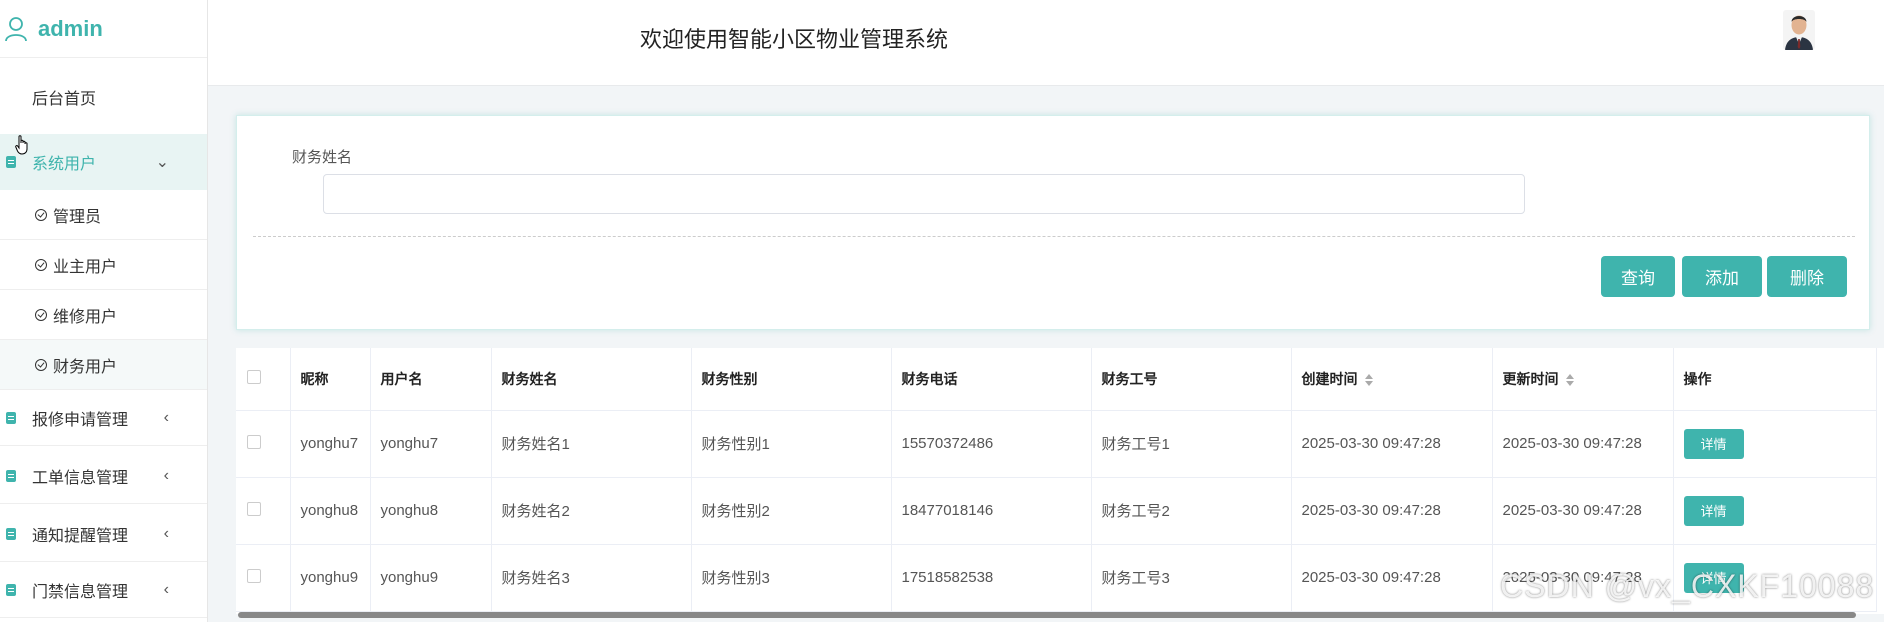 This screenshot has width=1884, height=622. Describe the element at coordinates (591, 578) in the screenshot. I see `table-cell: 财务姓名3` at that location.